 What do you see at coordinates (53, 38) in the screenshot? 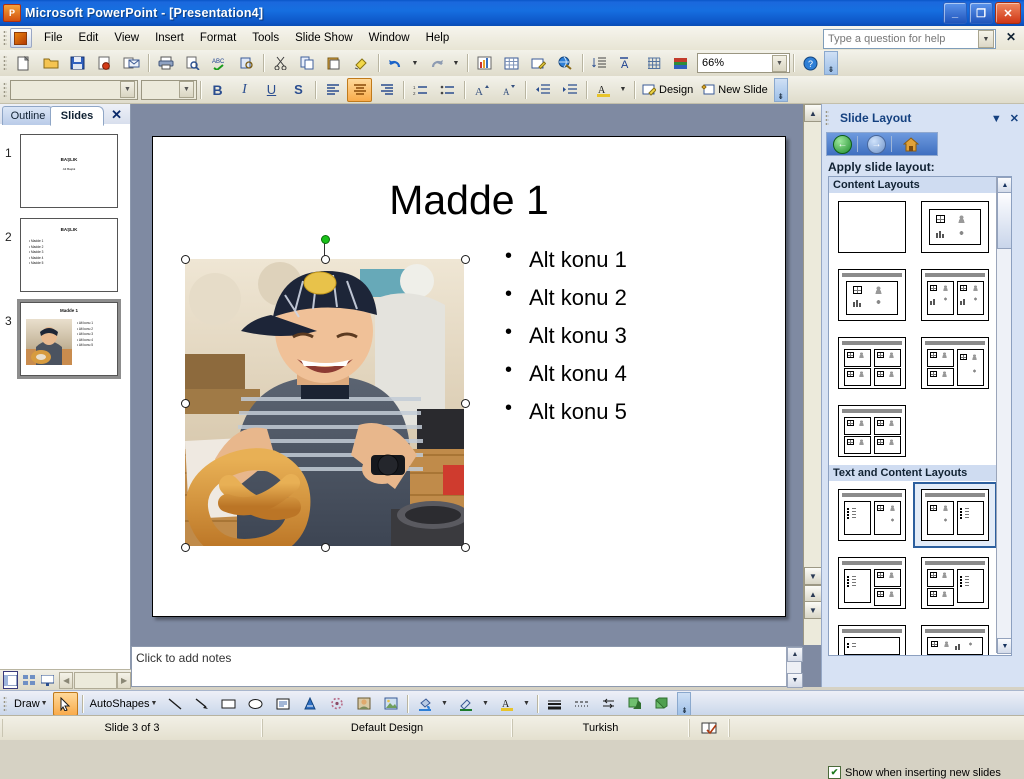
I see `menu-item-file: File` at bounding box center [53, 38].